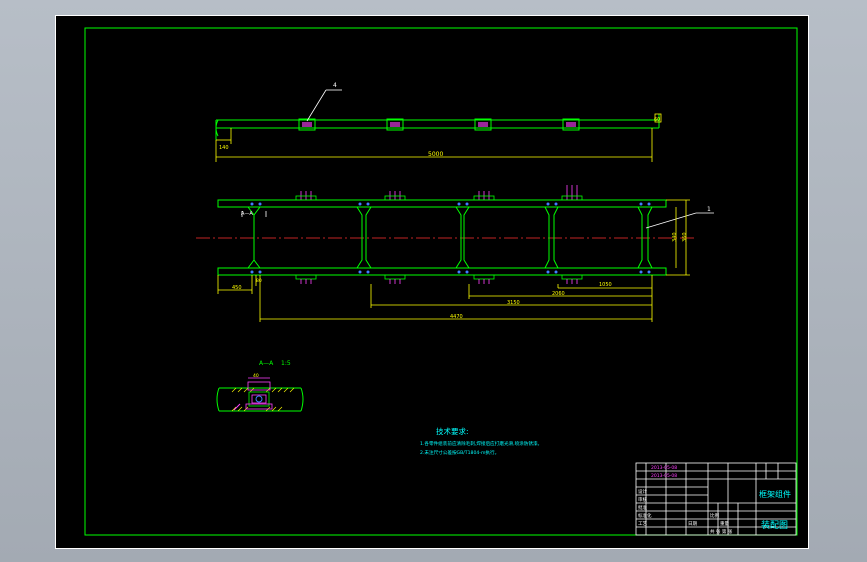 This screenshot has width=867, height=562. Describe the element at coordinates (642, 499) in the screenshot. I see `label-check: 审核` at that location.